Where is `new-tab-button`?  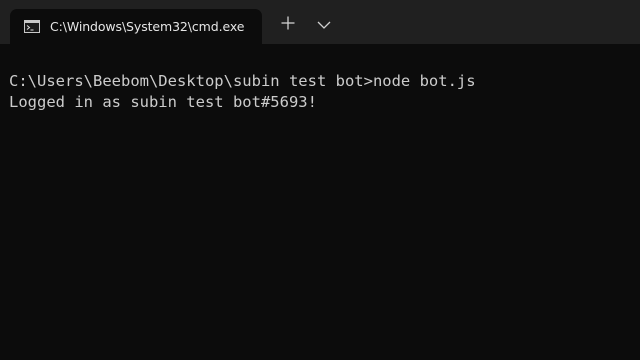
new-tab-button is located at coordinates (288, 25).